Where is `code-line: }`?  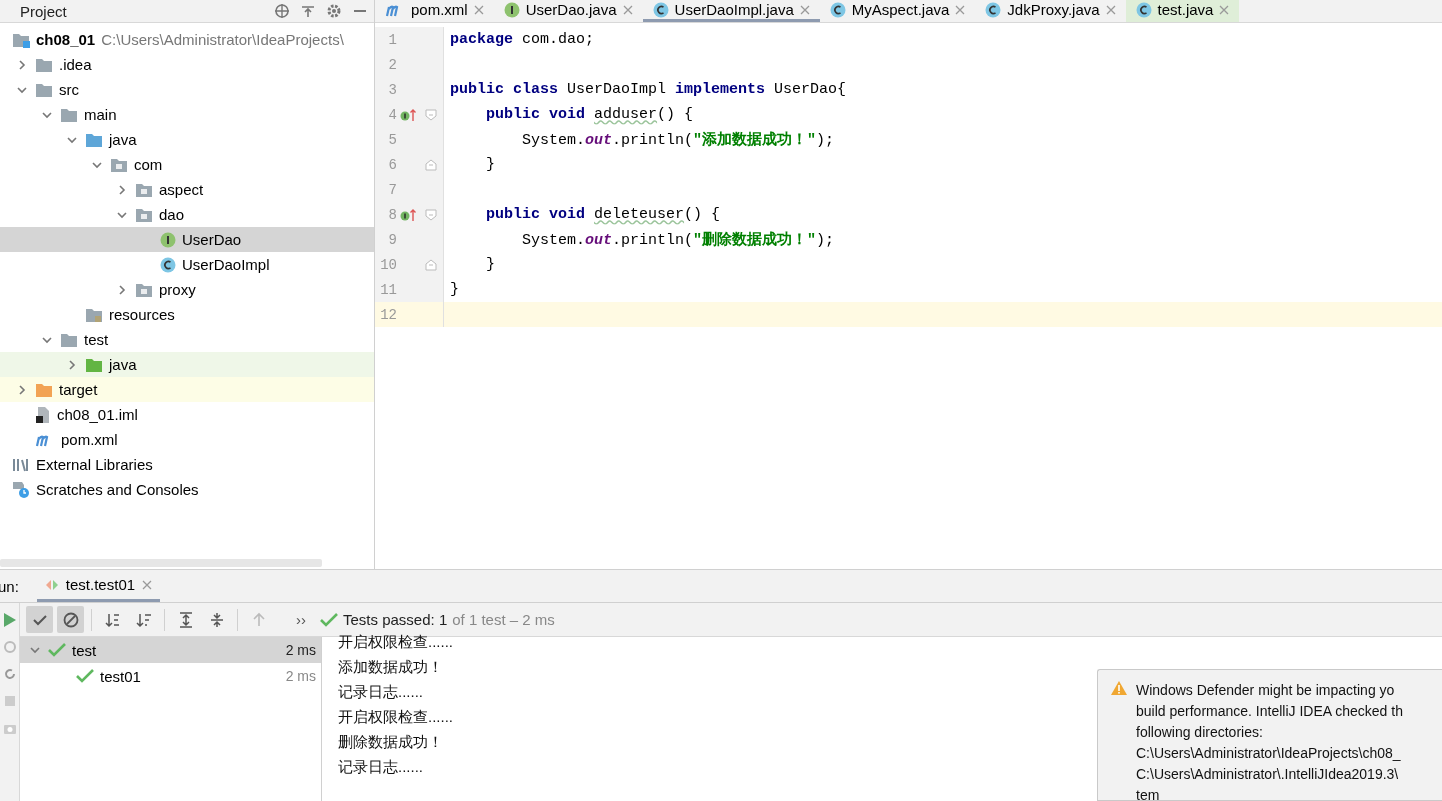 code-line: } is located at coordinates (490, 164).